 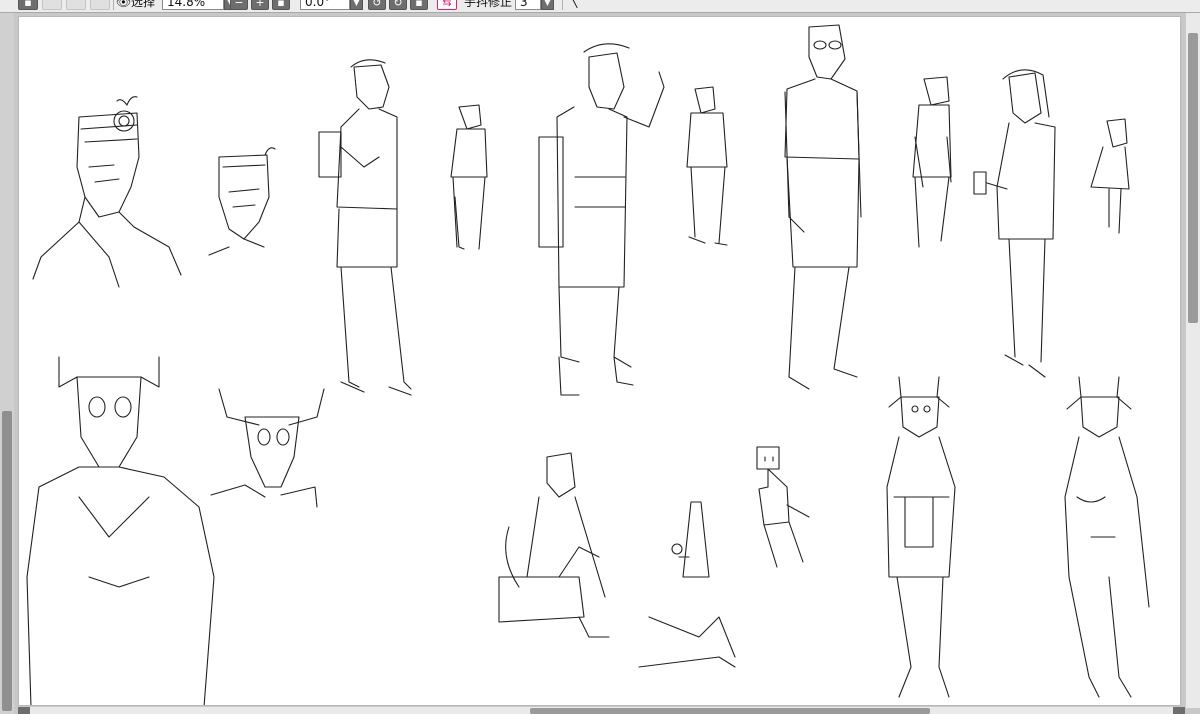 What do you see at coordinates (76, 5) in the screenshot?
I see `undo-icon` at bounding box center [76, 5].